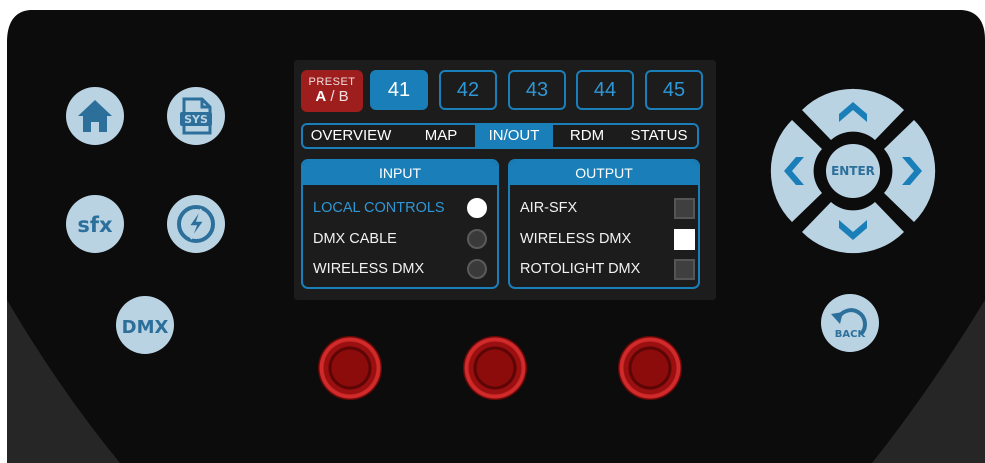 This screenshot has width=985, height=463. What do you see at coordinates (514, 136) in the screenshot?
I see `tab-in-out: IN/OUT` at bounding box center [514, 136].